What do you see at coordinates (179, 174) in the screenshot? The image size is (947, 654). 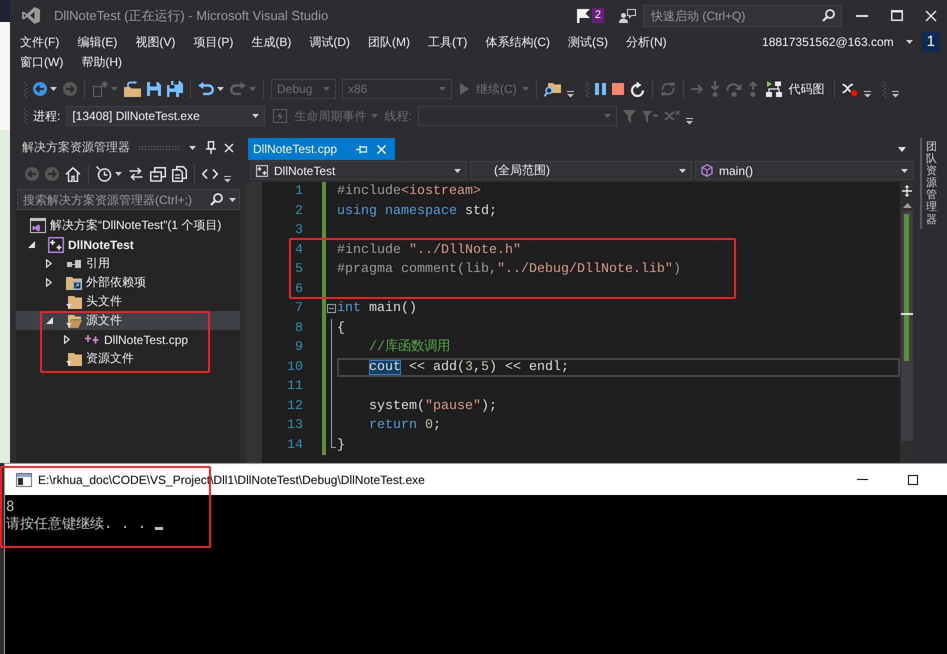 I see `documents-icon` at bounding box center [179, 174].